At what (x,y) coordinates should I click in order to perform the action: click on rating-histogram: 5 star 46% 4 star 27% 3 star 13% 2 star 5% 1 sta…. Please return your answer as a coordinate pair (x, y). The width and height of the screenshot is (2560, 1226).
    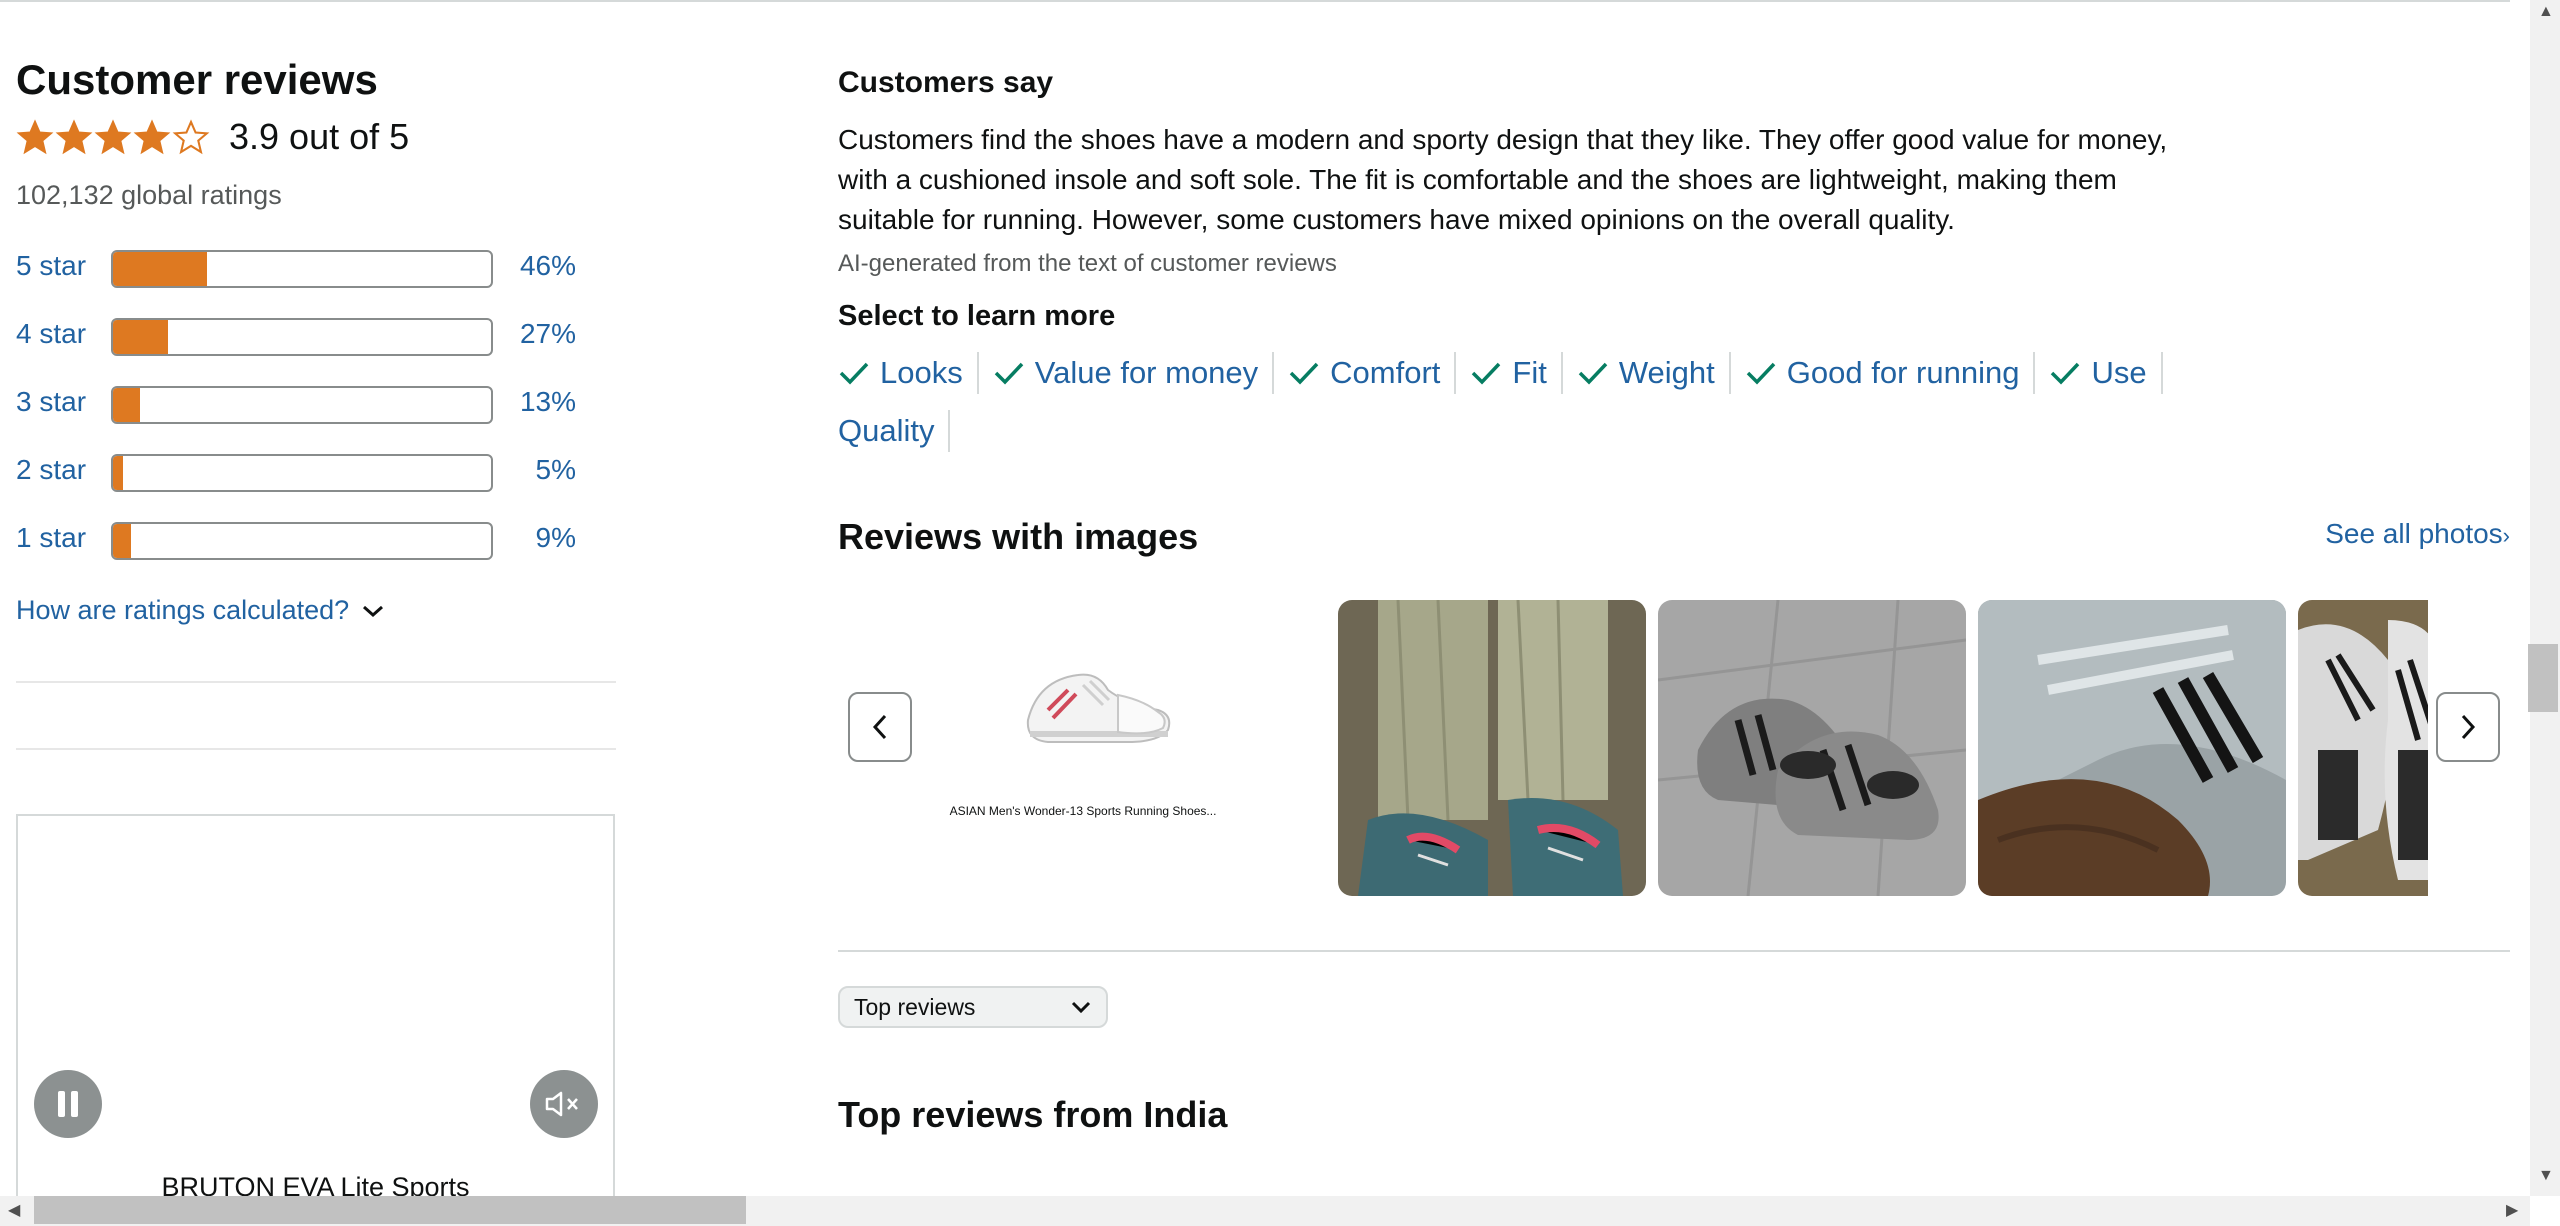
    Looking at the image, I should click on (296, 418).